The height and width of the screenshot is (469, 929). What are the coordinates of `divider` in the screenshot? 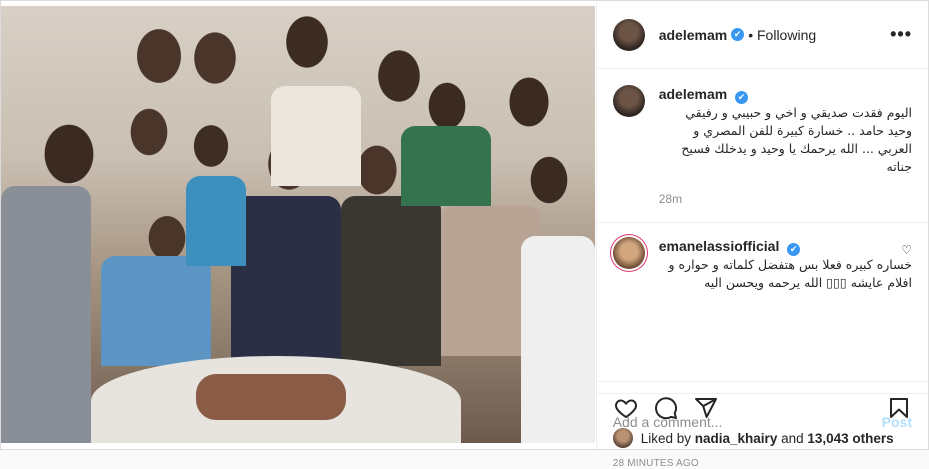 It's located at (762, 222).